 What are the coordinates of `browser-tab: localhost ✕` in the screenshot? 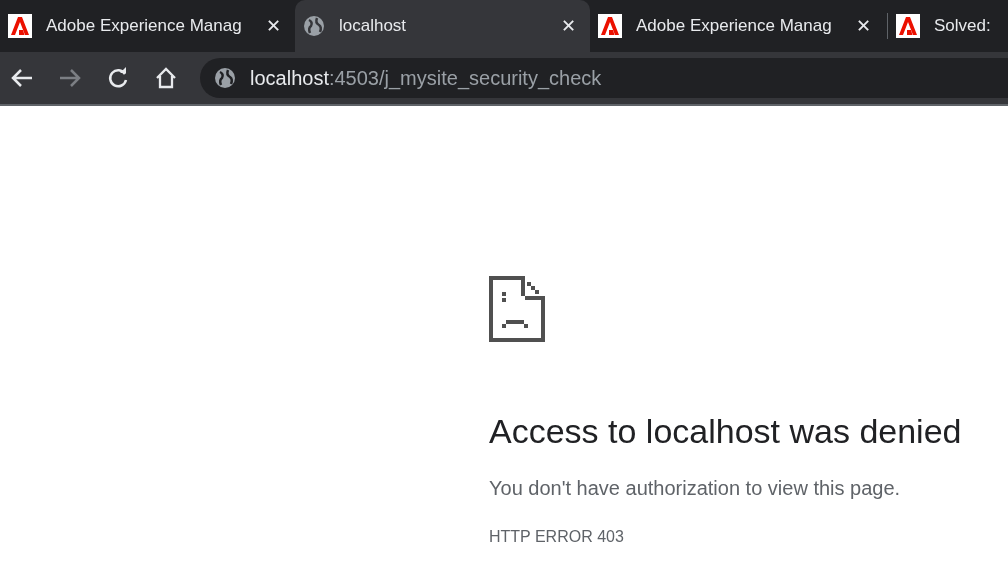 It's located at (442, 26).